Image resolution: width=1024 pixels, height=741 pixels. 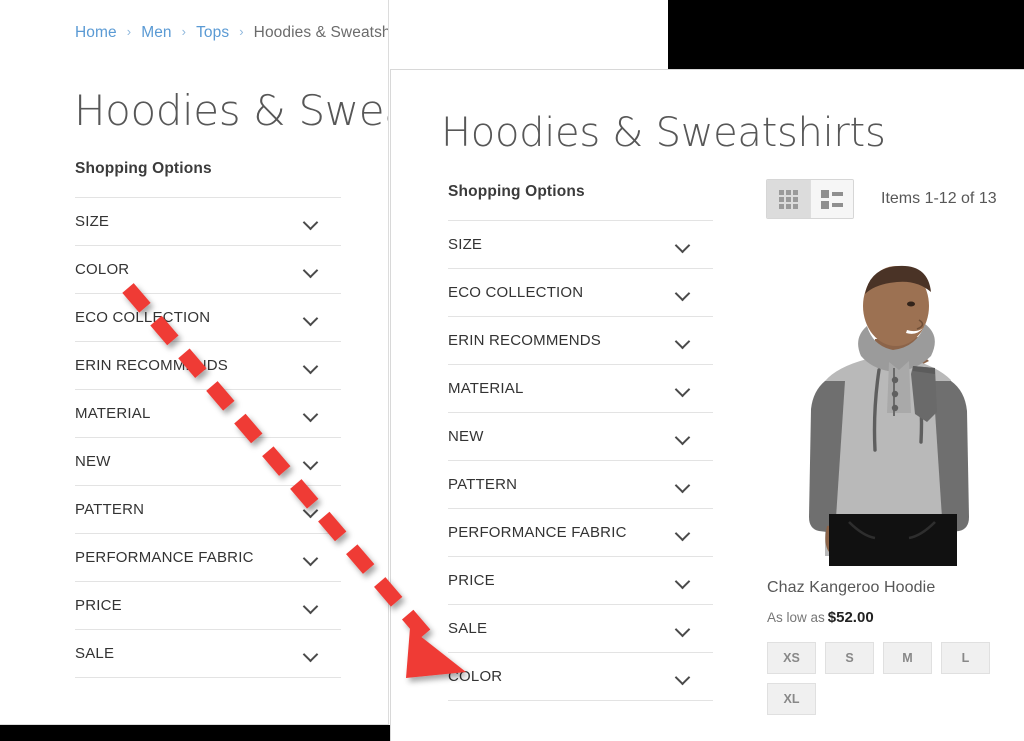 What do you see at coordinates (849, 658) in the screenshot?
I see `size-swatch-s: S` at bounding box center [849, 658].